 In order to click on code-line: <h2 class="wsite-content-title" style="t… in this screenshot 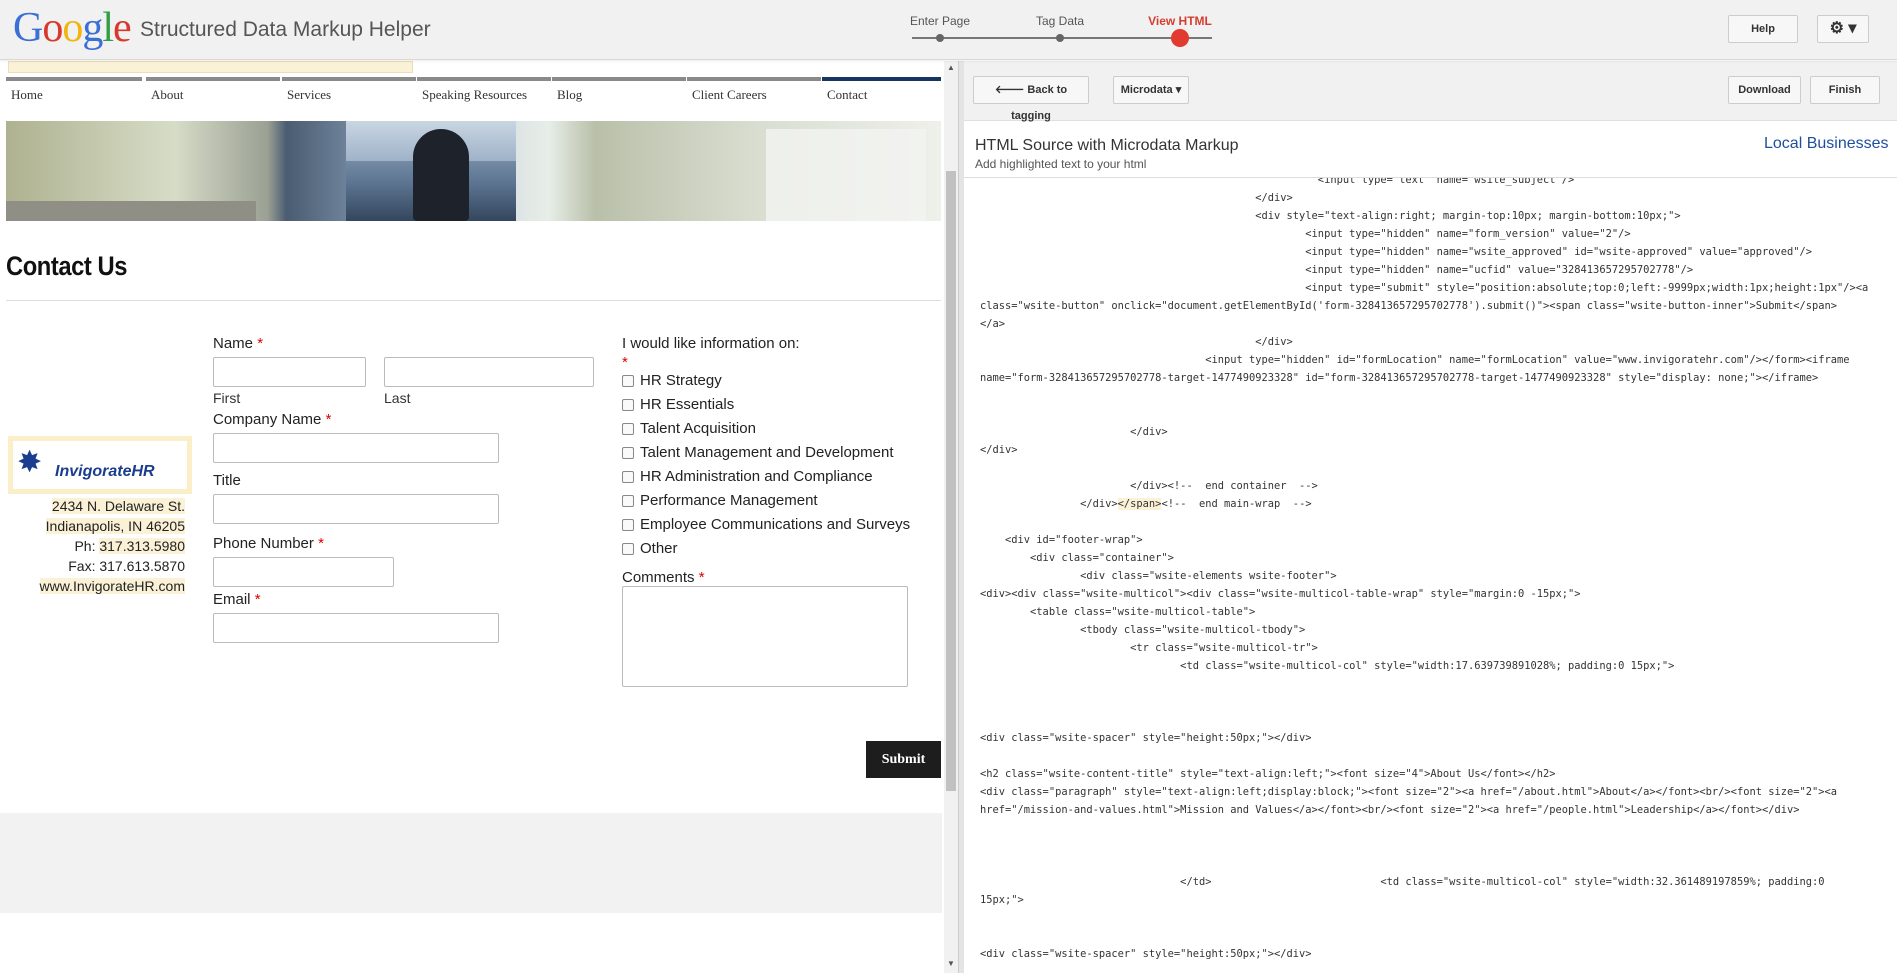, I will do `click(1268, 774)`.